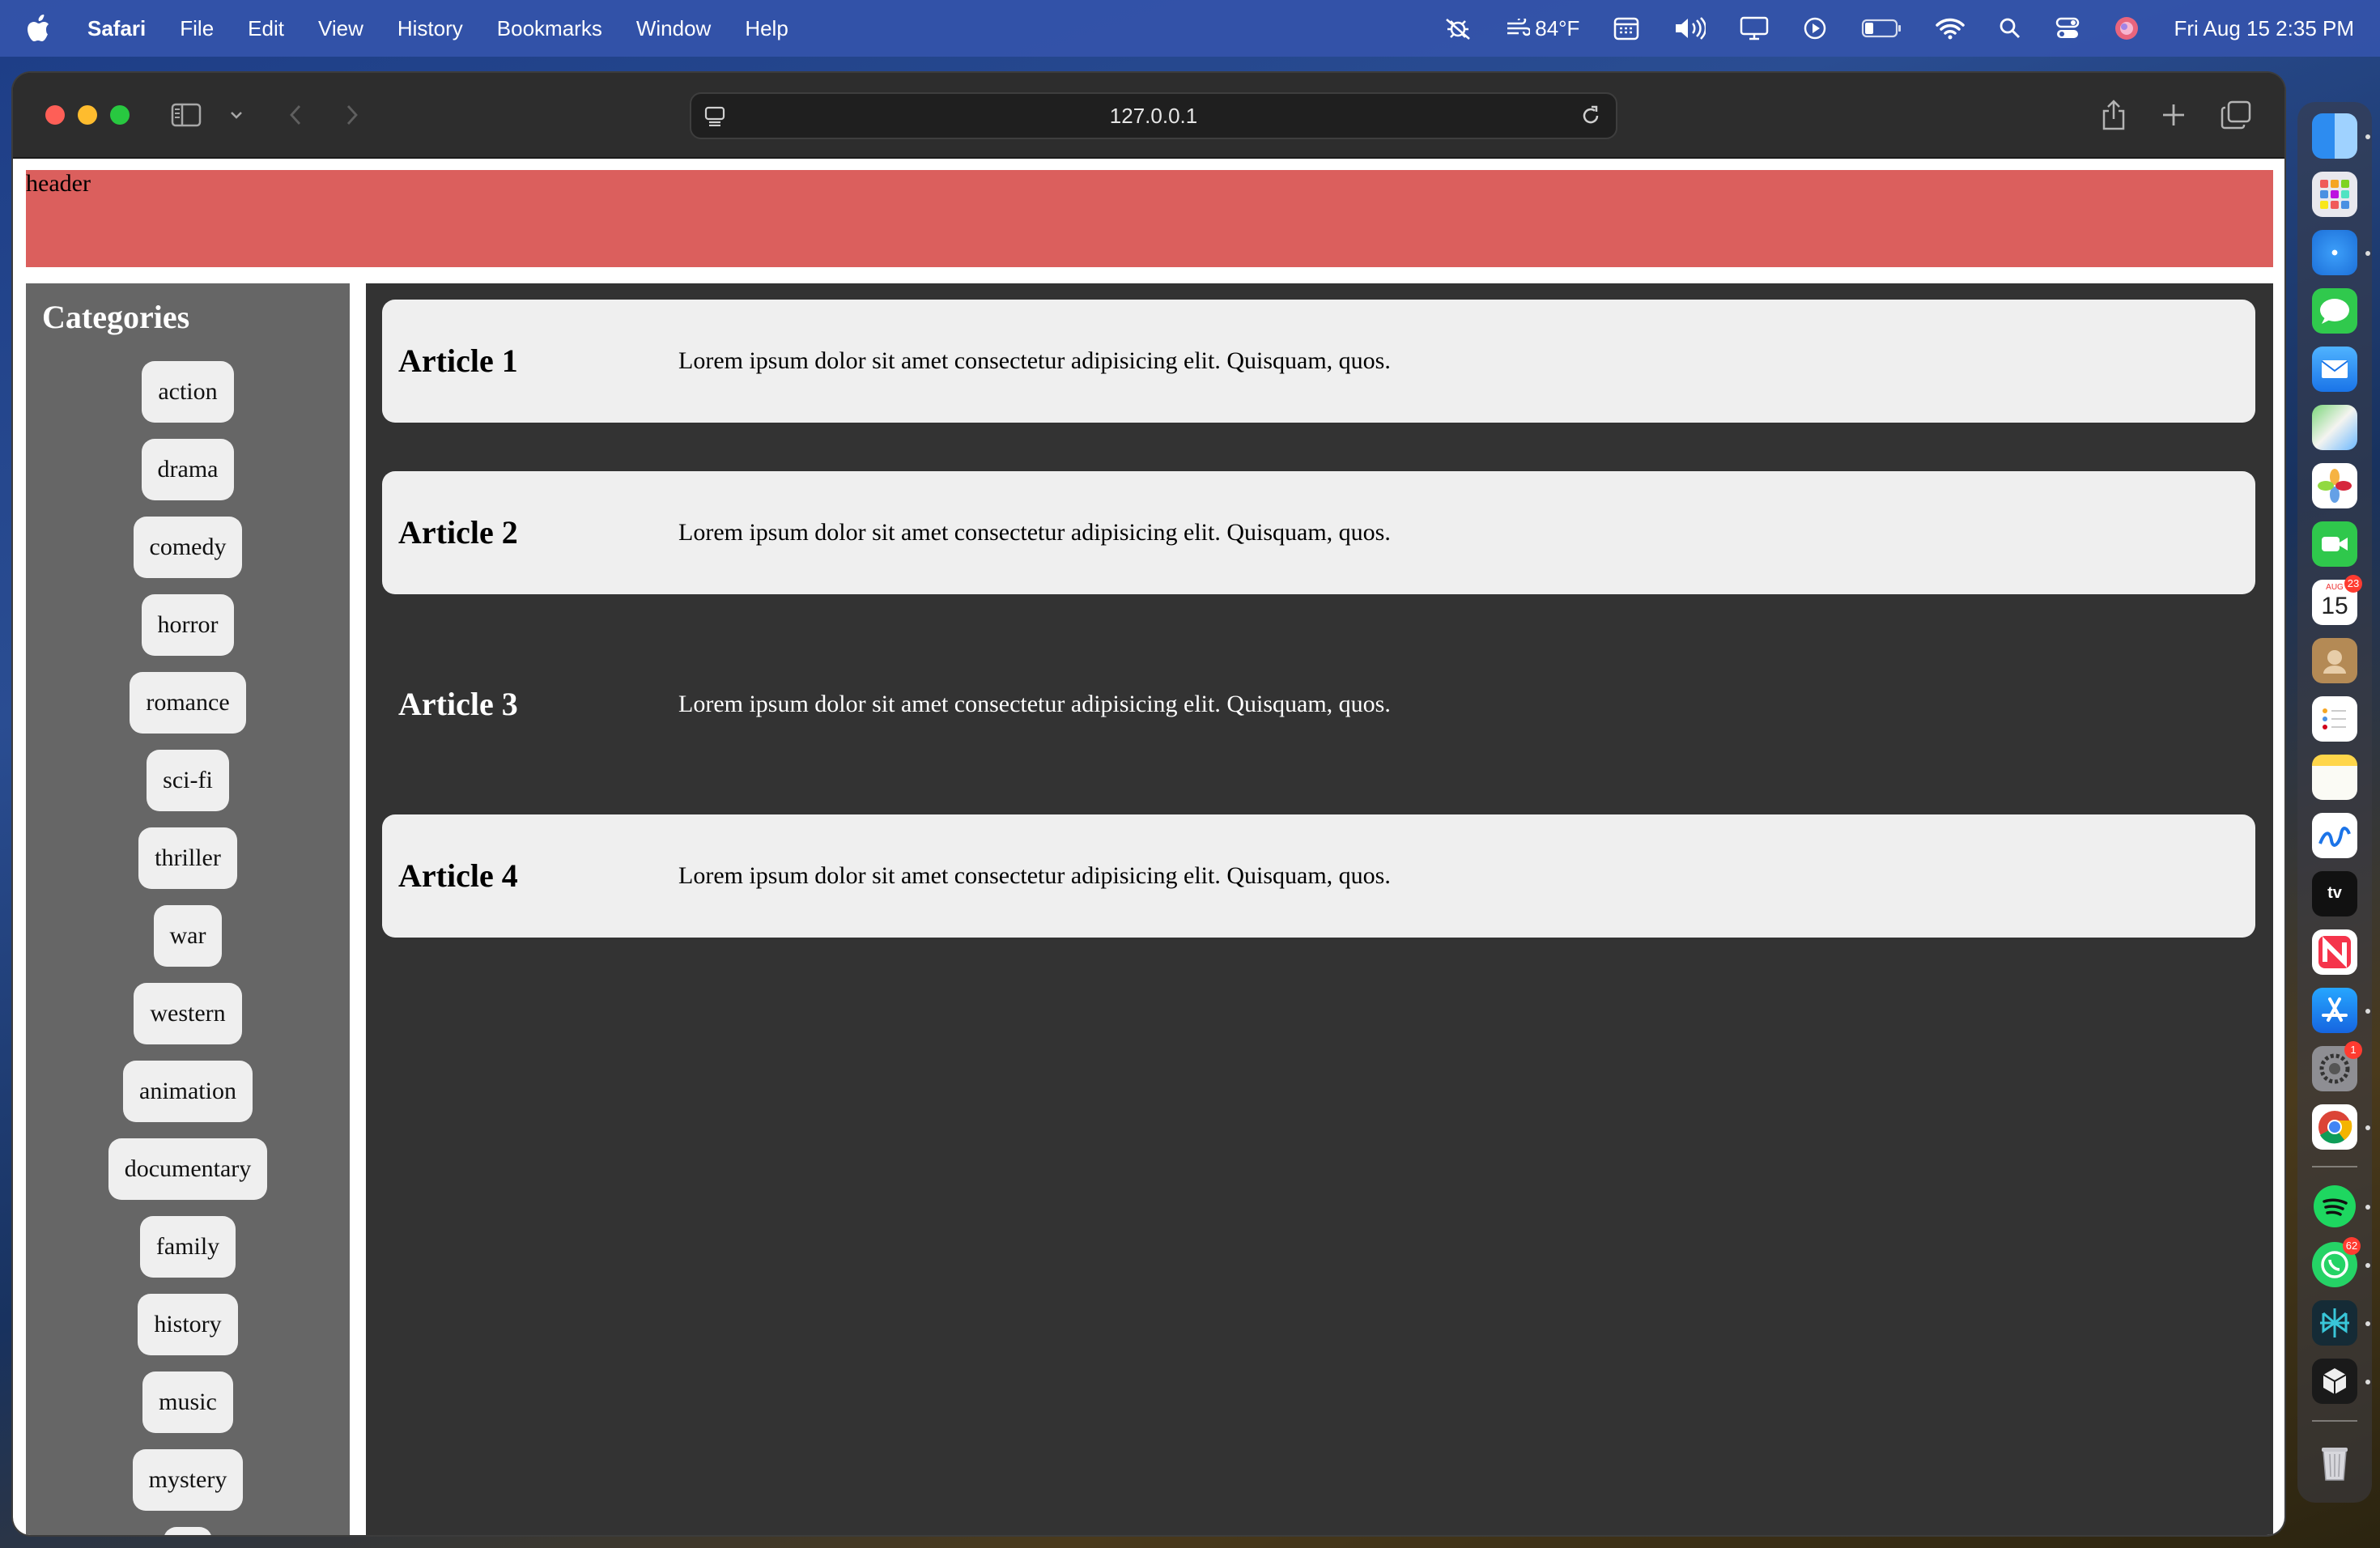  What do you see at coordinates (58, 183) in the screenshot?
I see `header-text: header` at bounding box center [58, 183].